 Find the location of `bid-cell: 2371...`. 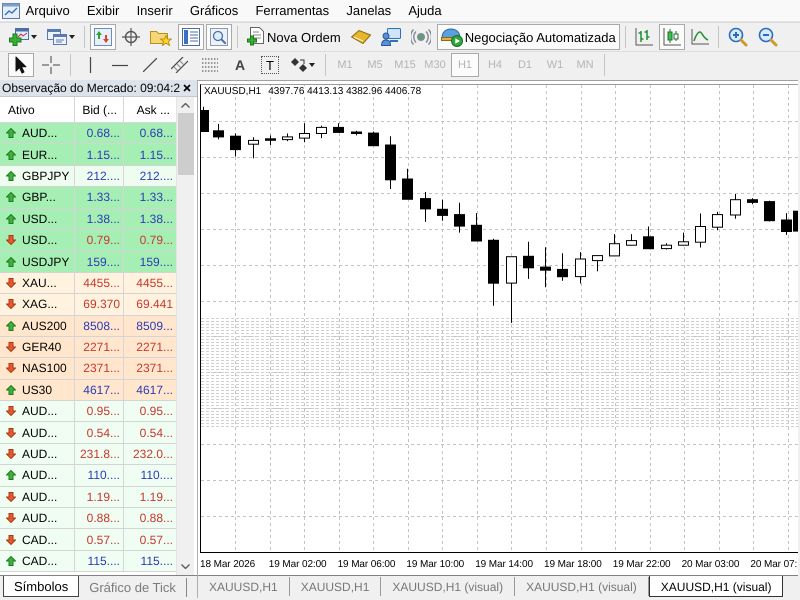

bid-cell: 2371... is located at coordinates (99, 368).